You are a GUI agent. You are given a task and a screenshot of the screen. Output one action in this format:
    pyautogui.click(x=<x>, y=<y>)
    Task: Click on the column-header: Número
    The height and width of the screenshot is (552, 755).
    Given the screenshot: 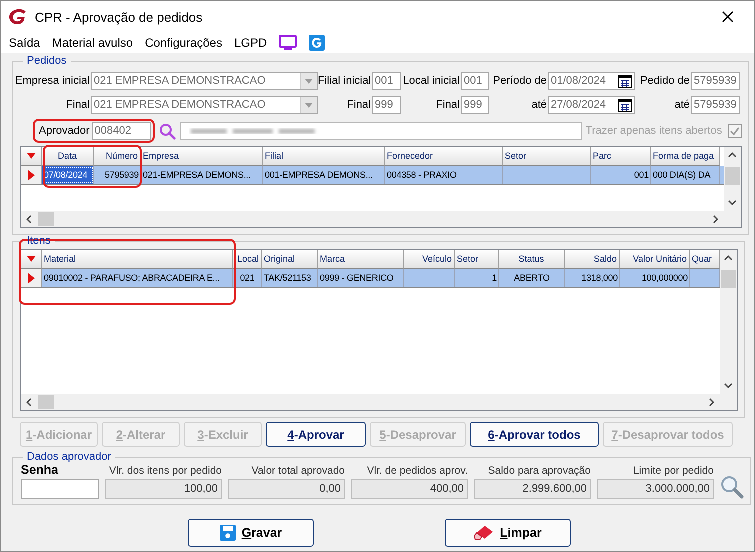 What is the action you would take?
    pyautogui.click(x=117, y=156)
    